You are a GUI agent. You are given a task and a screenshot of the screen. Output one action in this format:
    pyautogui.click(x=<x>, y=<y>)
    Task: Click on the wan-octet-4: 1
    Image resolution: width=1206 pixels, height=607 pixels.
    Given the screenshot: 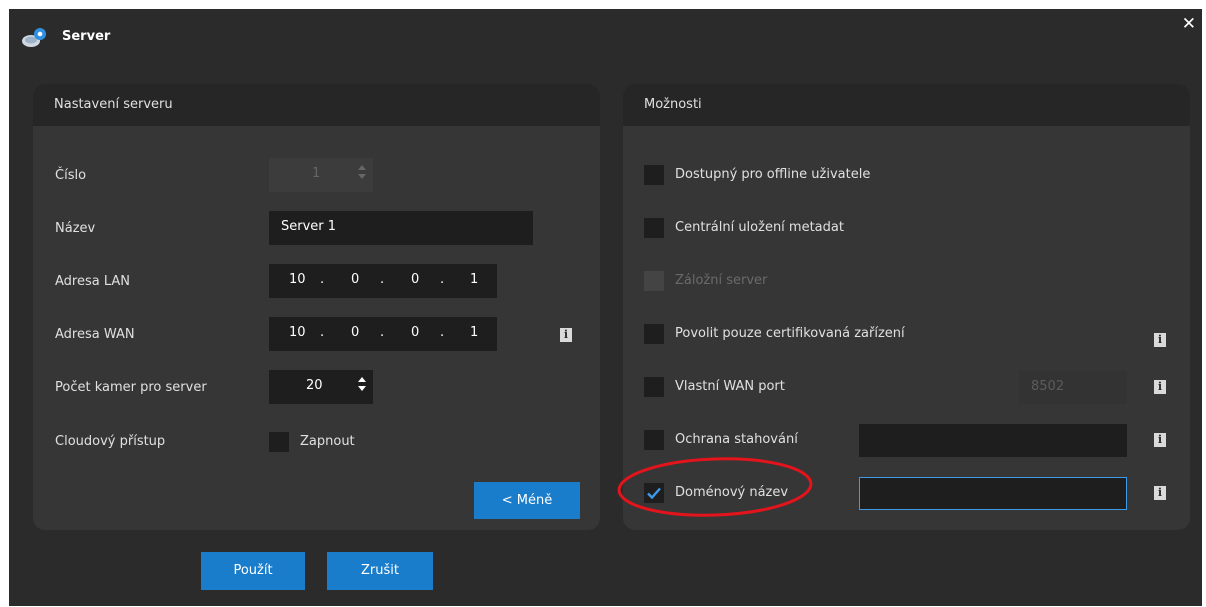 What is the action you would take?
    pyautogui.click(x=474, y=332)
    